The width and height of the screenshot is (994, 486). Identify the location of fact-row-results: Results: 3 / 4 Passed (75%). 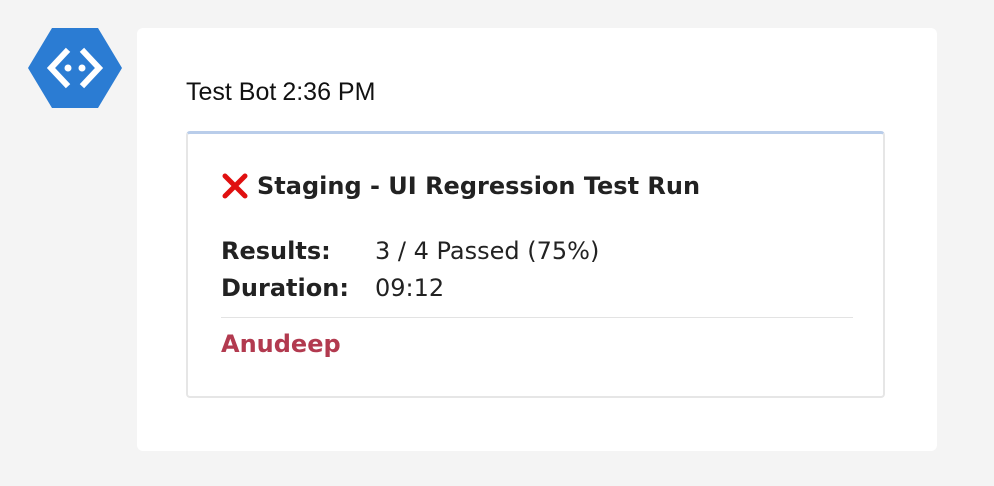
(410, 250).